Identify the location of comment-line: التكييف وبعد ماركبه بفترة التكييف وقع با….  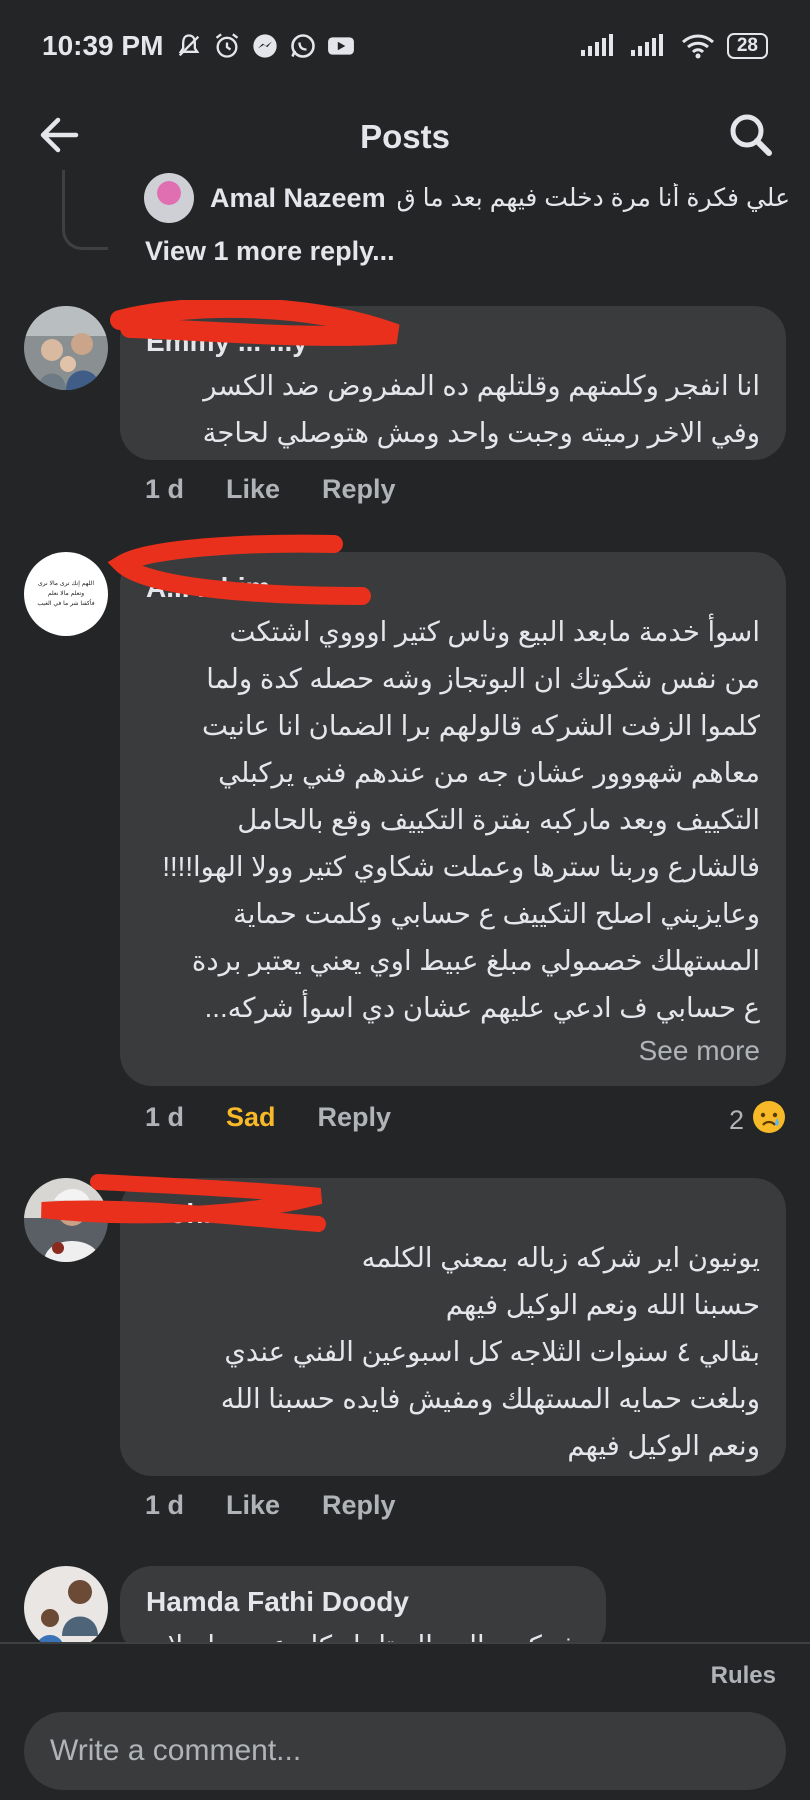
(498, 819).